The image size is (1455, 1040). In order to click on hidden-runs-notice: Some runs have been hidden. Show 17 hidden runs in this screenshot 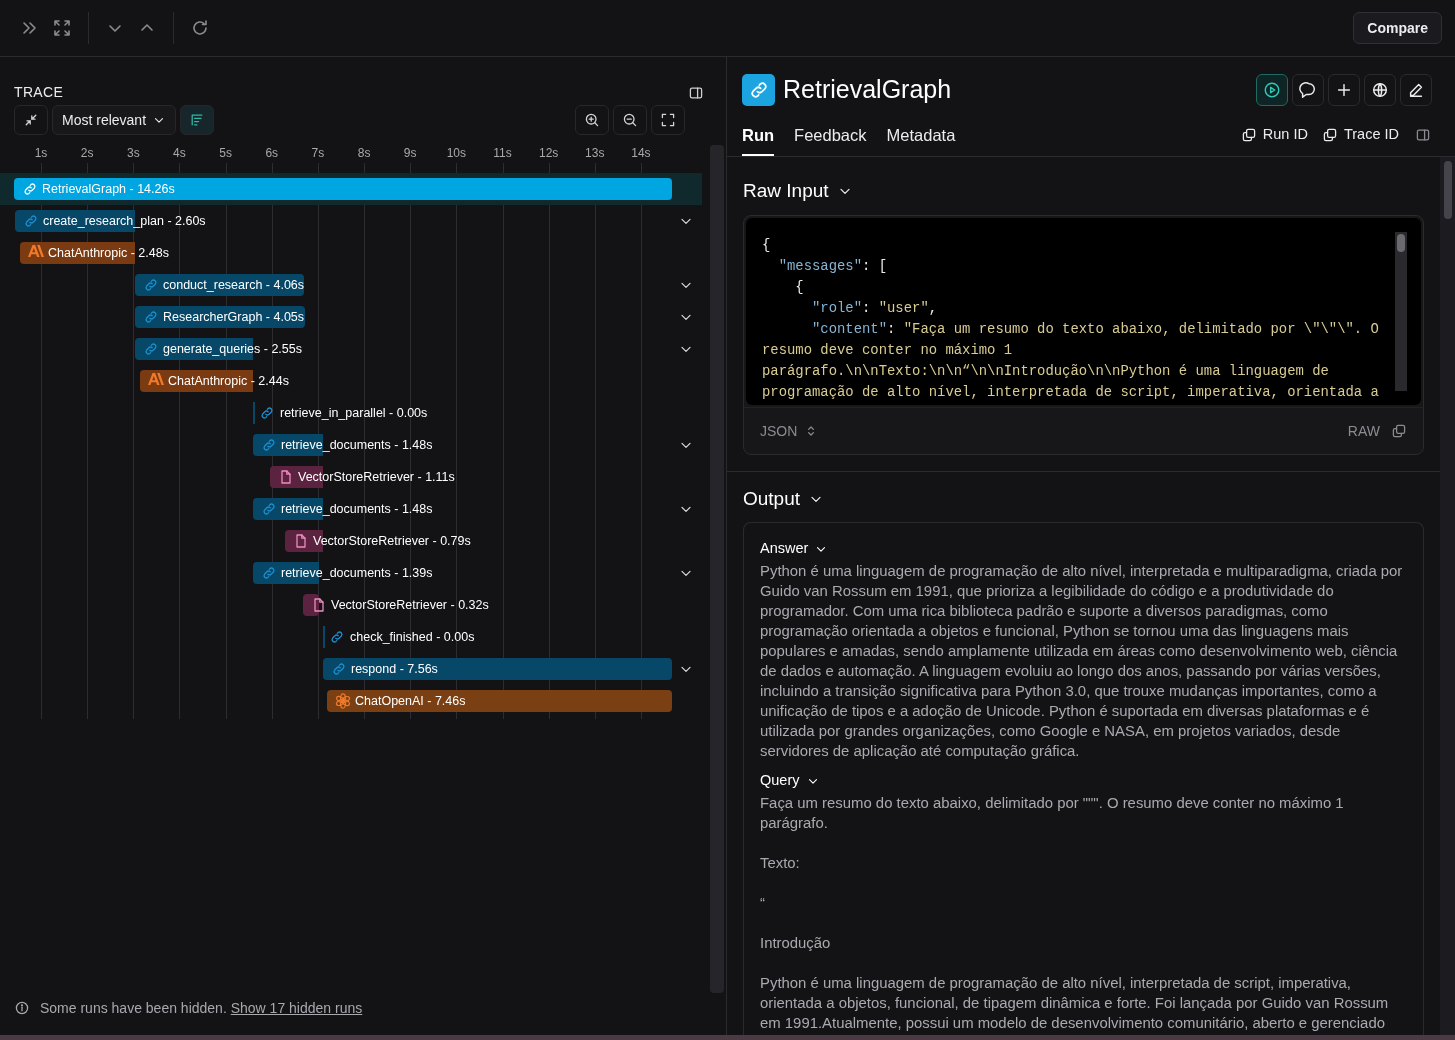, I will do `click(201, 1008)`.